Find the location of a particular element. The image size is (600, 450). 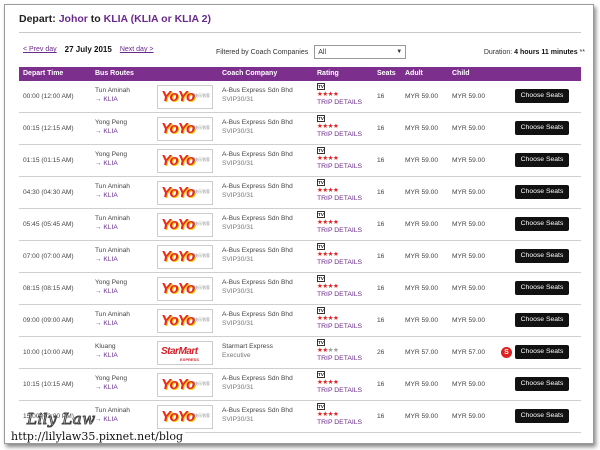

bus-route: Kluang → KLIA is located at coordinates (106, 351).